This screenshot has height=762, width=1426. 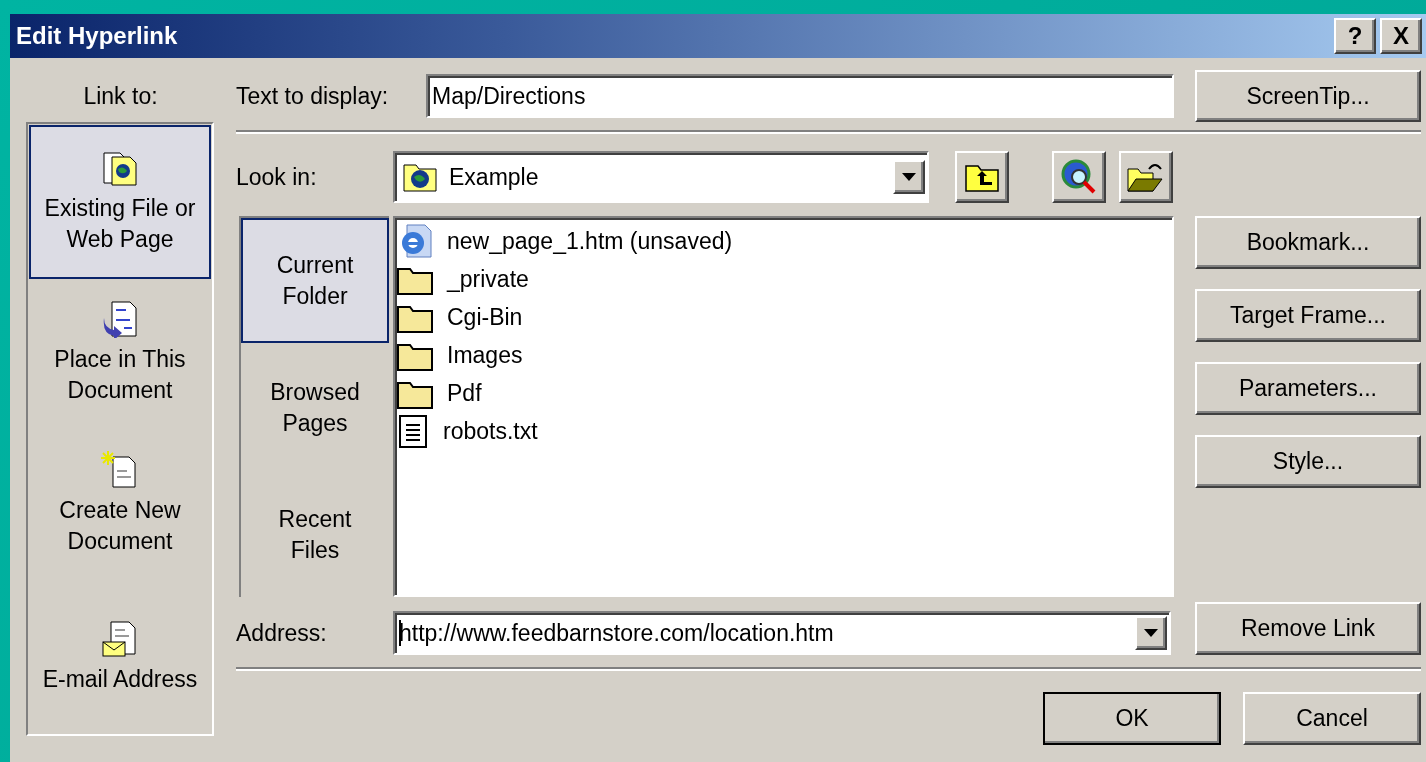 I want to click on email-document-icon, so click(x=120, y=639).